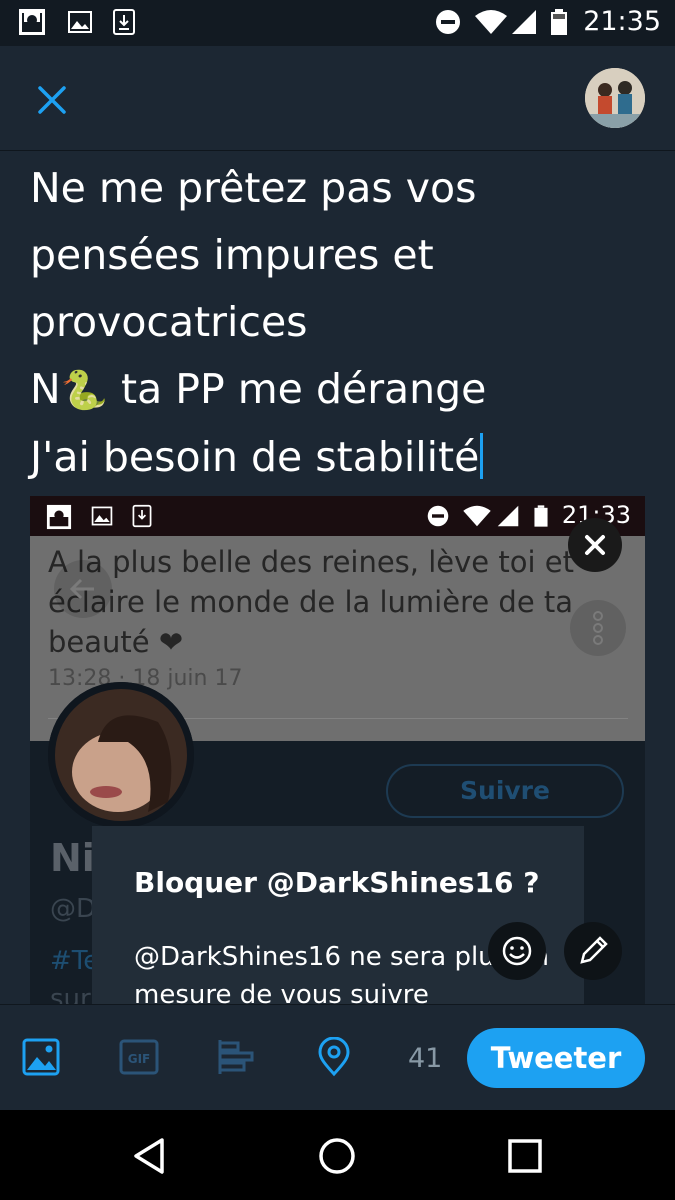  Describe the element at coordinates (150, 1156) in the screenshot. I see `back-icon` at that location.